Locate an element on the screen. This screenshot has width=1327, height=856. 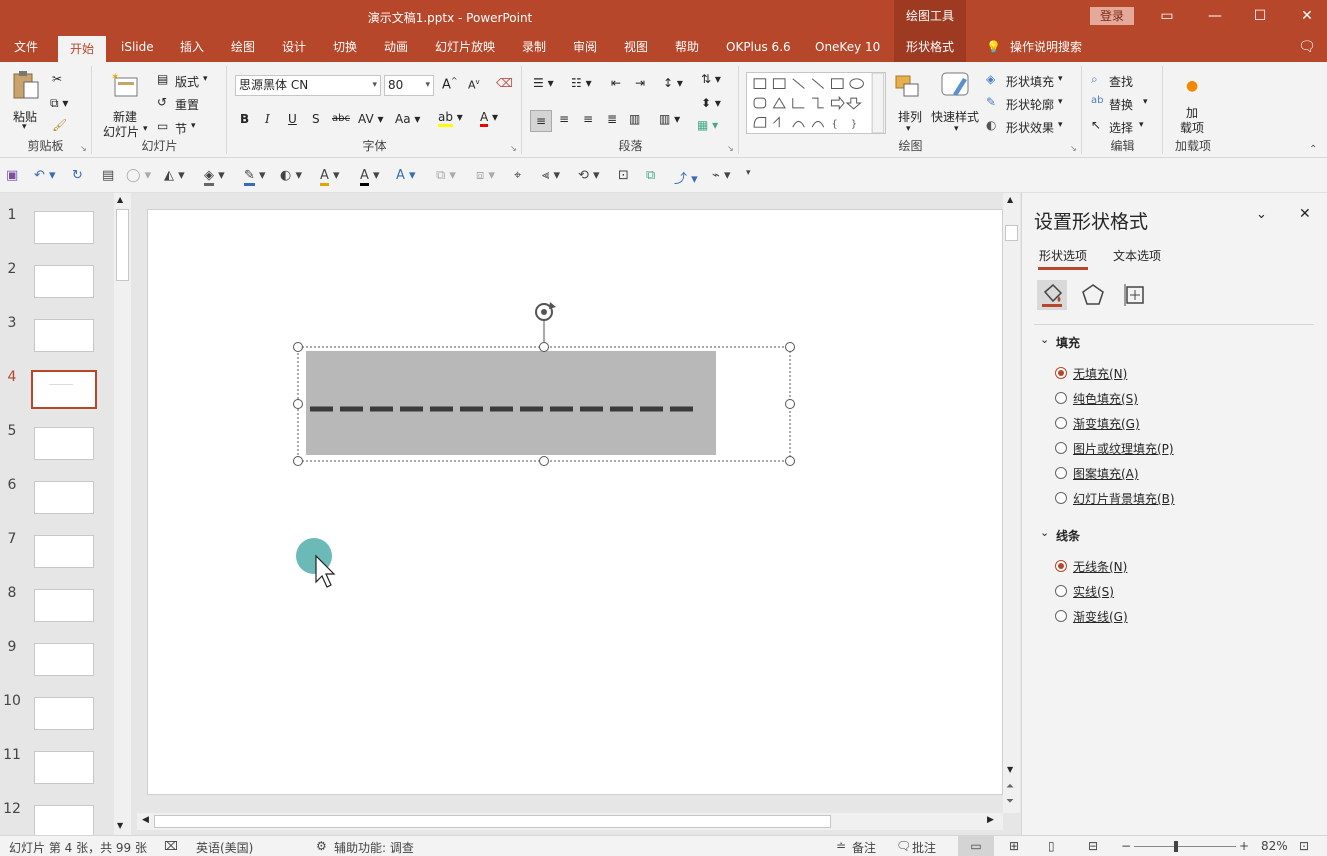
strikethrough-icon: abc is located at coordinates (341, 118).